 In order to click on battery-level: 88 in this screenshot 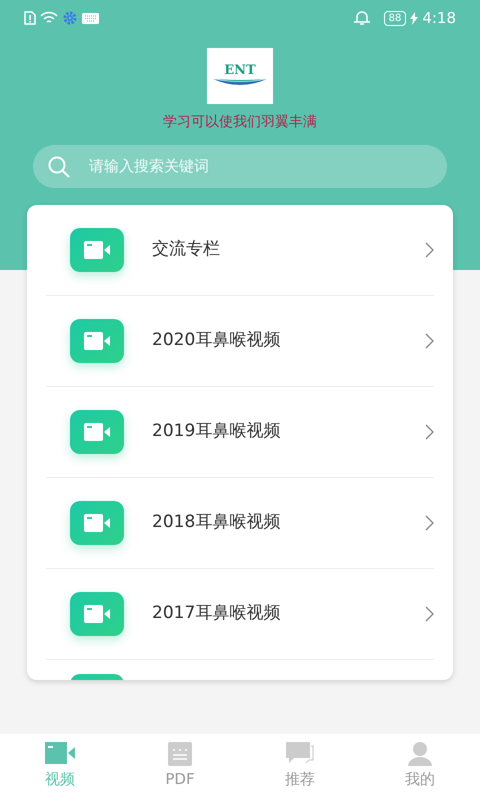, I will do `click(395, 18)`.